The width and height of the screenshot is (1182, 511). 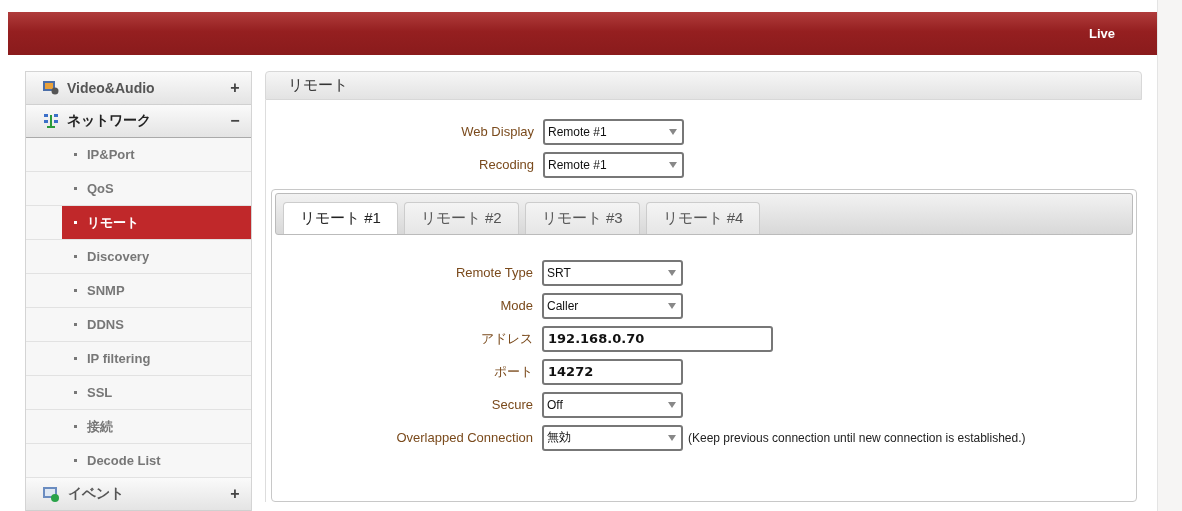 I want to click on input-field: 192.168.0.70, so click(x=657, y=338).